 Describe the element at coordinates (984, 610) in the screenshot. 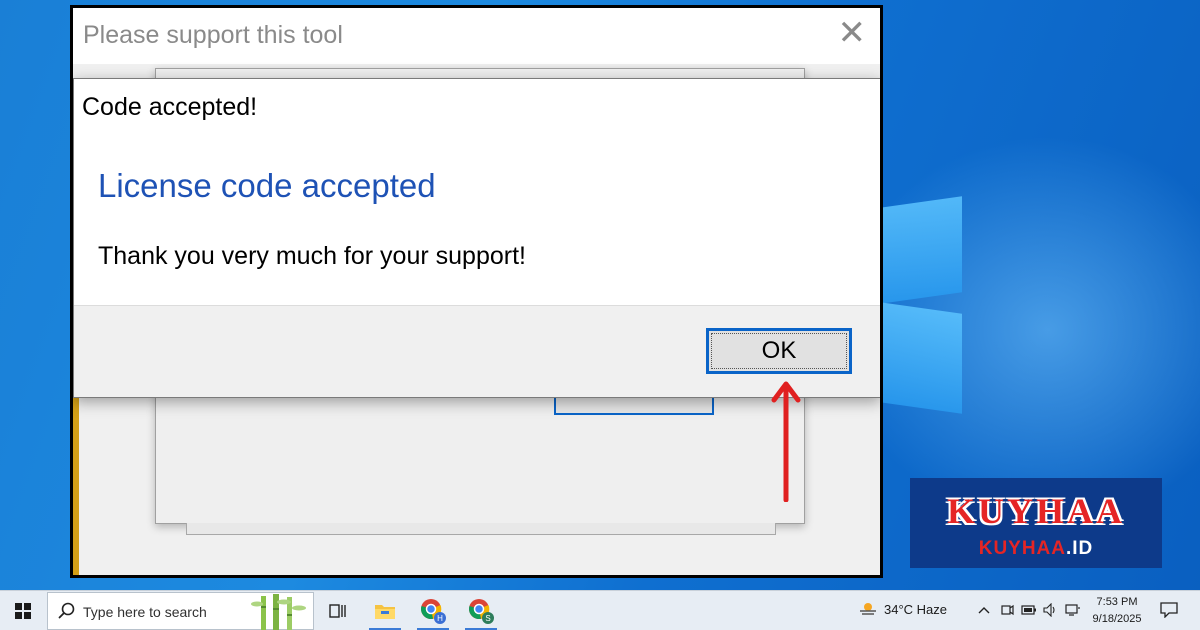

I see `chevron-up-icon` at that location.